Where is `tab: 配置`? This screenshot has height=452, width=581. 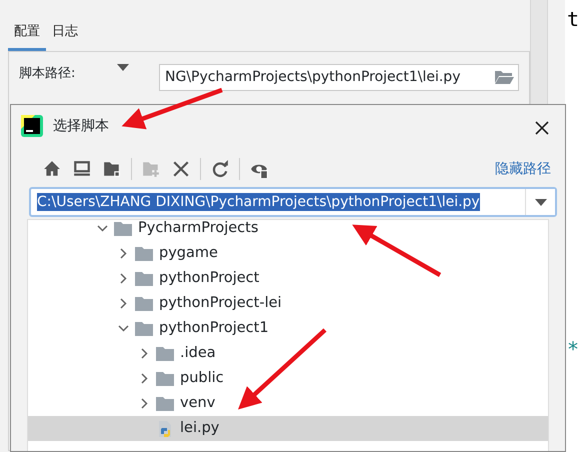 tab: 配置 is located at coordinates (27, 36).